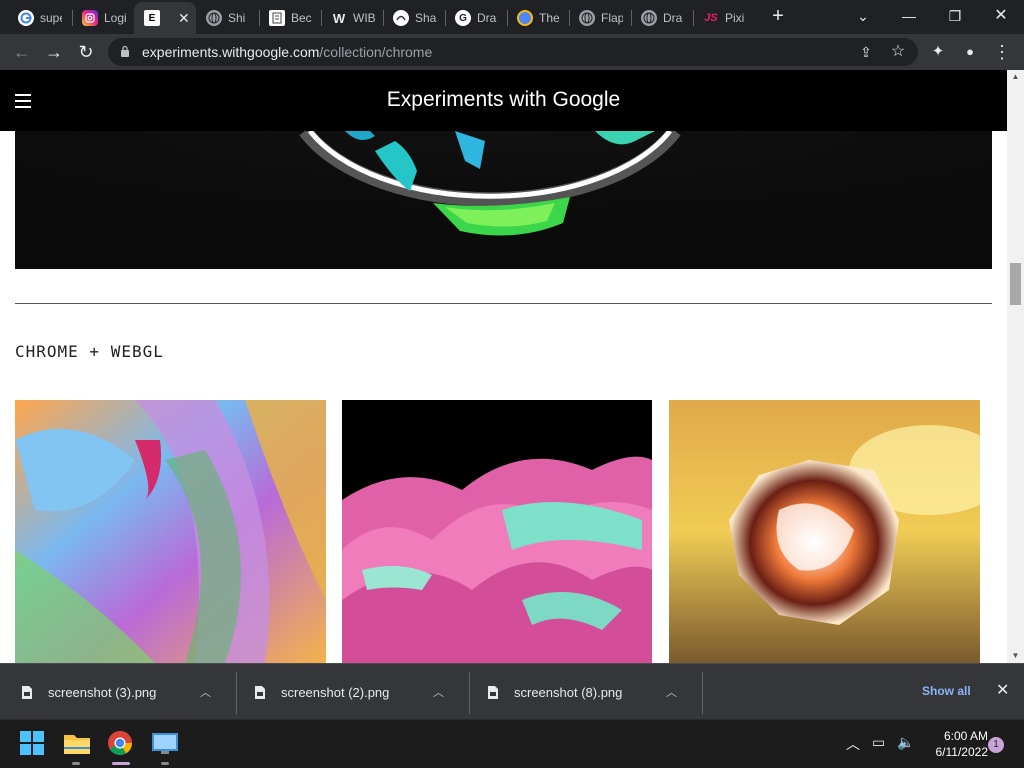  What do you see at coordinates (970, 52) in the screenshot?
I see `profile-avatar-icon: ●` at bounding box center [970, 52].